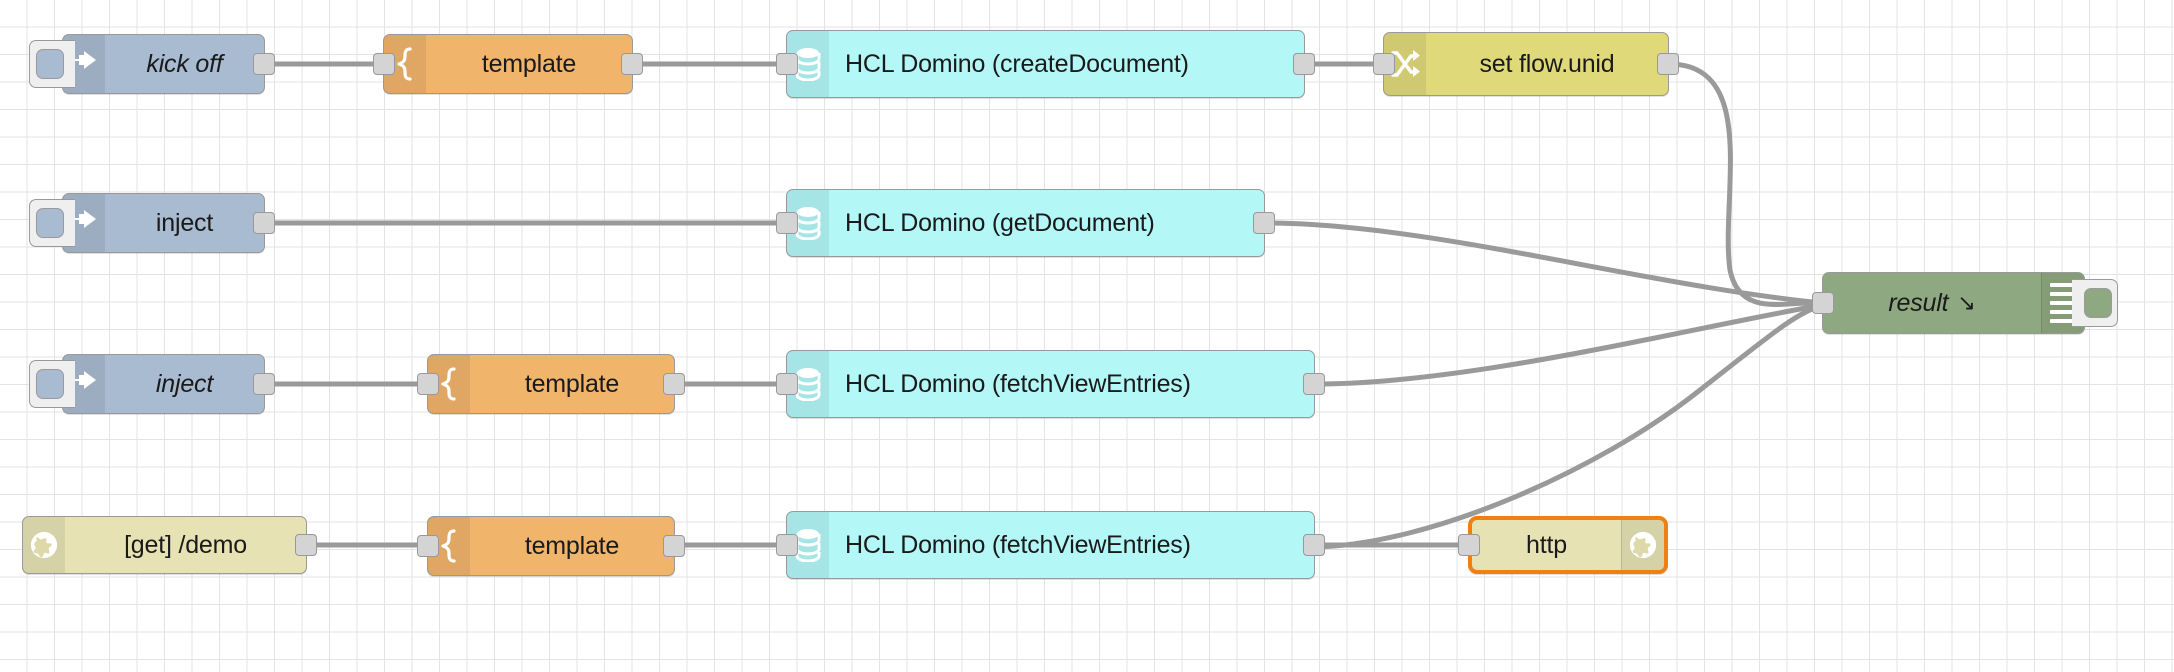  I want to click on wire-change-to-result, so click(1745, 184).